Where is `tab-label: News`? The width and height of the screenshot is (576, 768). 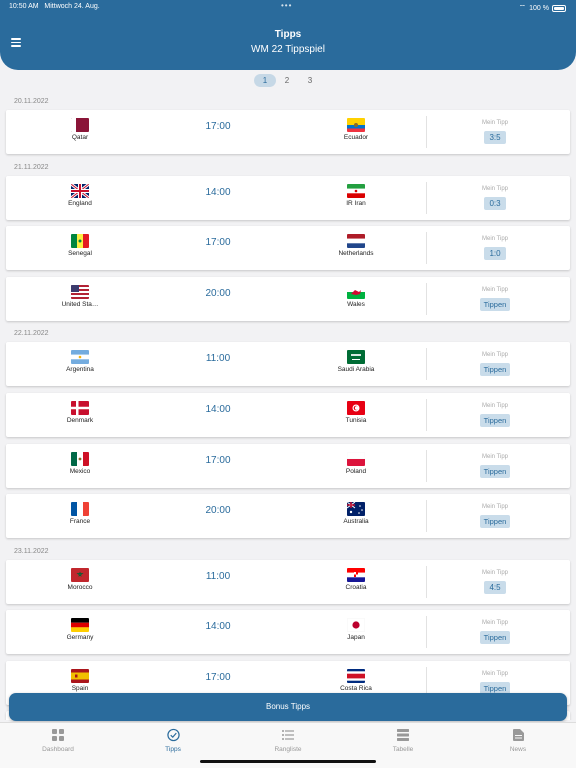 tab-label: News is located at coordinates (518, 749).